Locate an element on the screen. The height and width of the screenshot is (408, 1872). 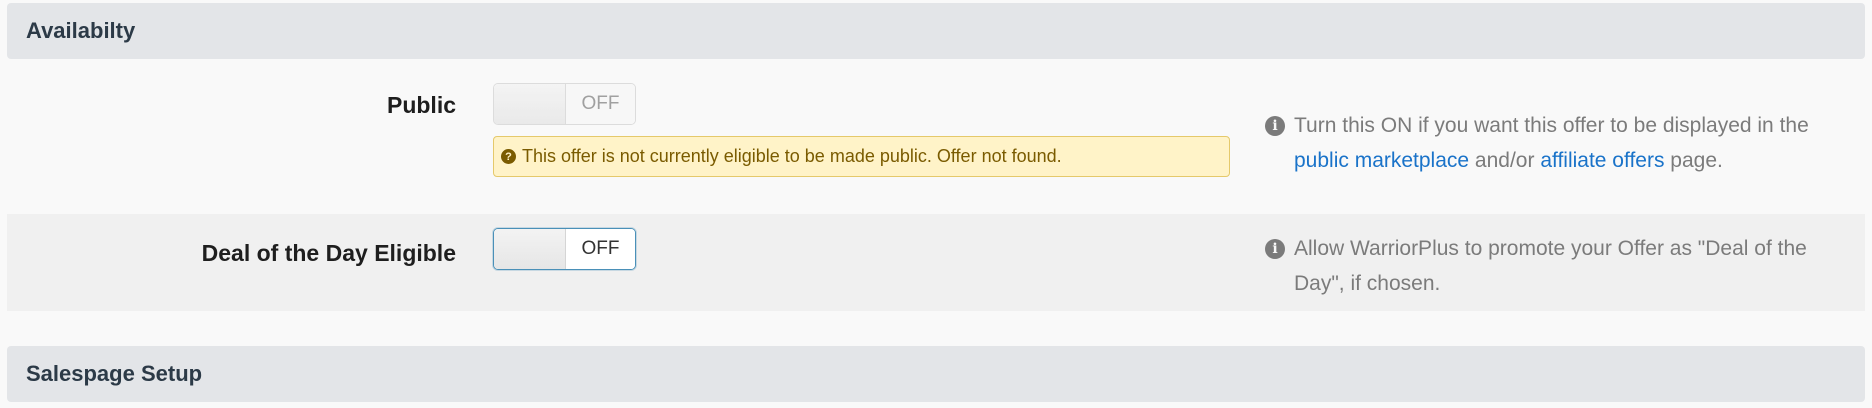
help-middle: and/or is located at coordinates (1505, 160).